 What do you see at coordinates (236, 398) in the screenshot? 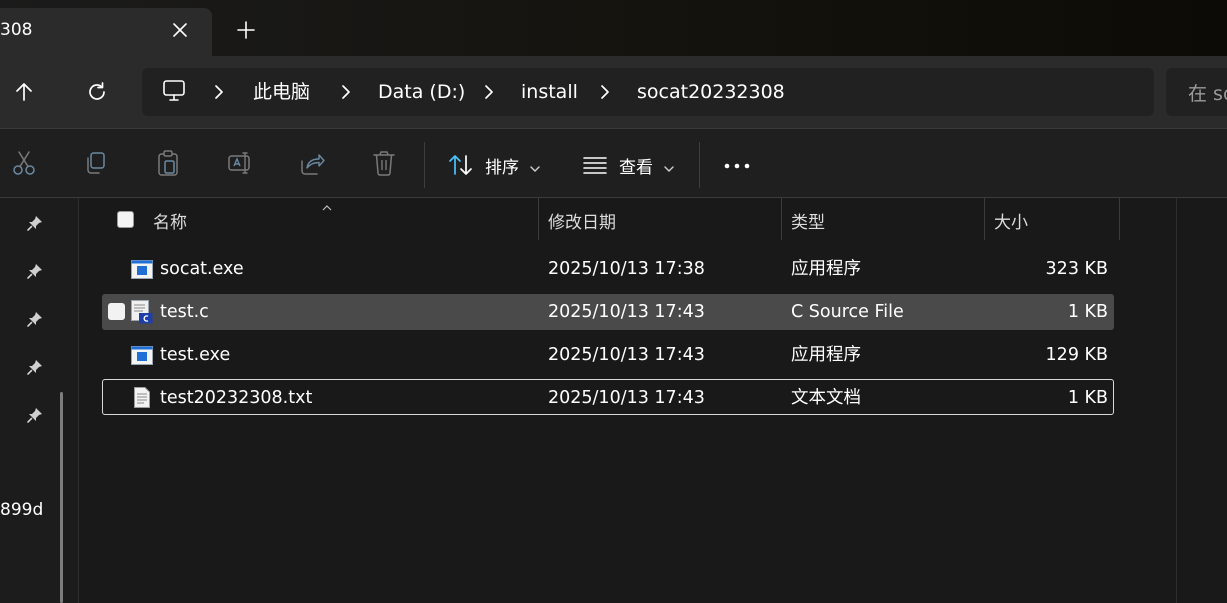
I see `file-name: test20232308.txt` at bounding box center [236, 398].